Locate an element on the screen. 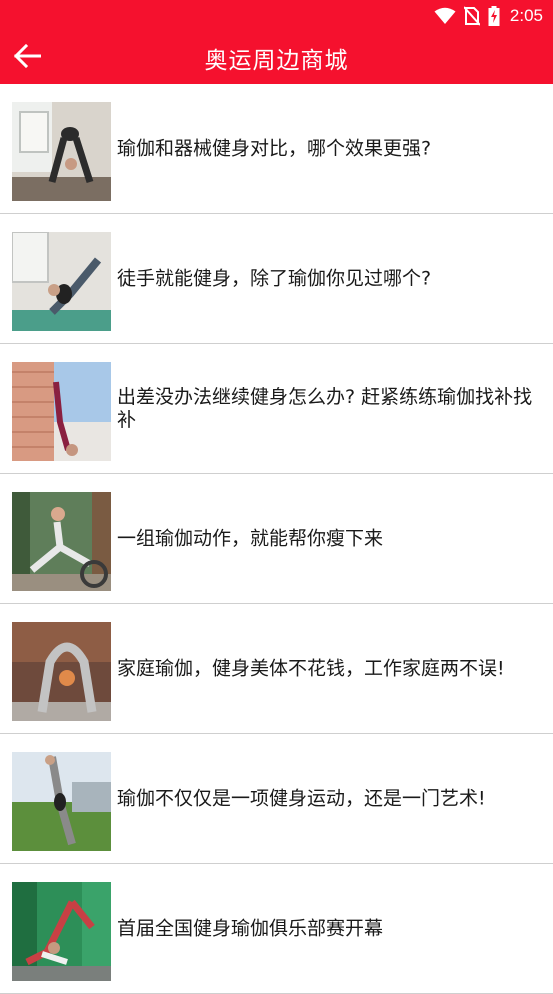 Image resolution: width=553 pixels, height=994 pixels. article-title: 瑜伽和器械健身对比，哪个效果更强? is located at coordinates (274, 148).